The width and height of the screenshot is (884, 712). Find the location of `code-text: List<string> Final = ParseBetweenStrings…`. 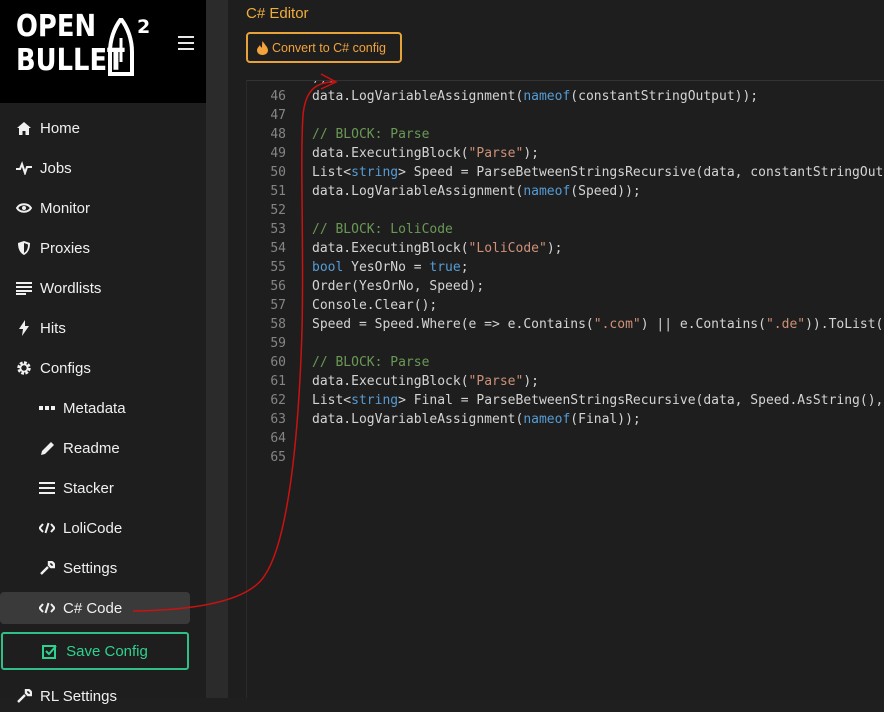

code-text: List<string> Final = ParseBetweenStrings… is located at coordinates (597, 400).